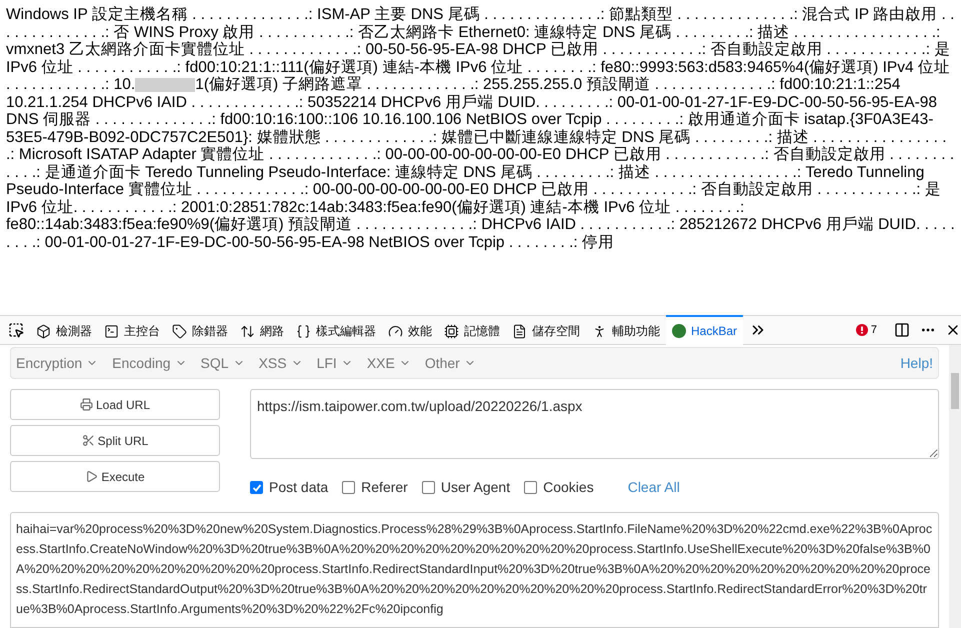  What do you see at coordinates (115, 404) in the screenshot?
I see `hackbar-button: Load URL` at bounding box center [115, 404].